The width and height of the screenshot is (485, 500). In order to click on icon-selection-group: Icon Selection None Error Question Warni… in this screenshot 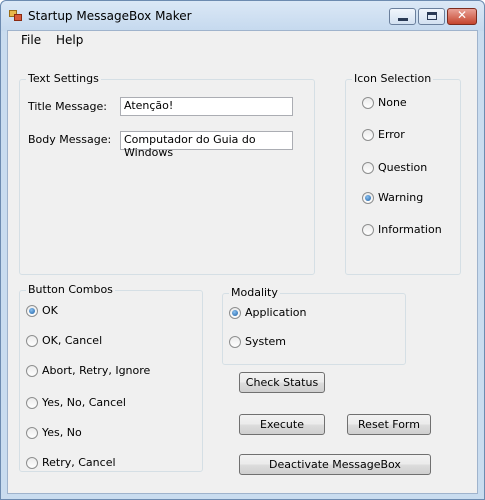, I will do `click(403, 173)`.